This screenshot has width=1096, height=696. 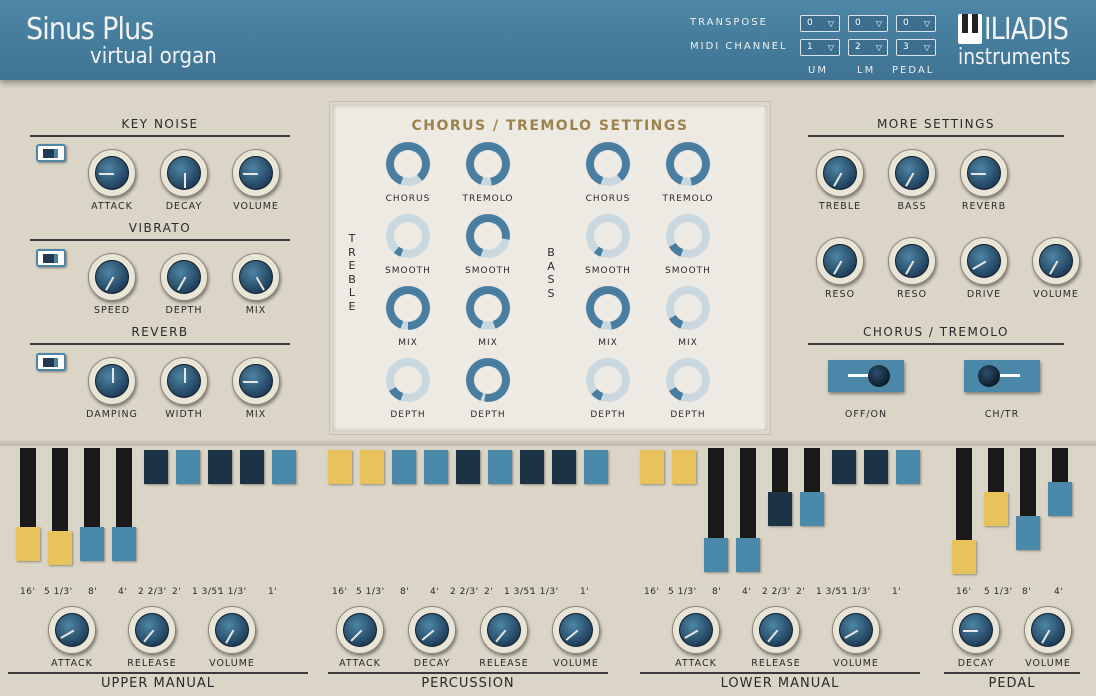 What do you see at coordinates (820, 23) in the screenshot?
I see `transpose-um-select: 0 ▽` at bounding box center [820, 23].